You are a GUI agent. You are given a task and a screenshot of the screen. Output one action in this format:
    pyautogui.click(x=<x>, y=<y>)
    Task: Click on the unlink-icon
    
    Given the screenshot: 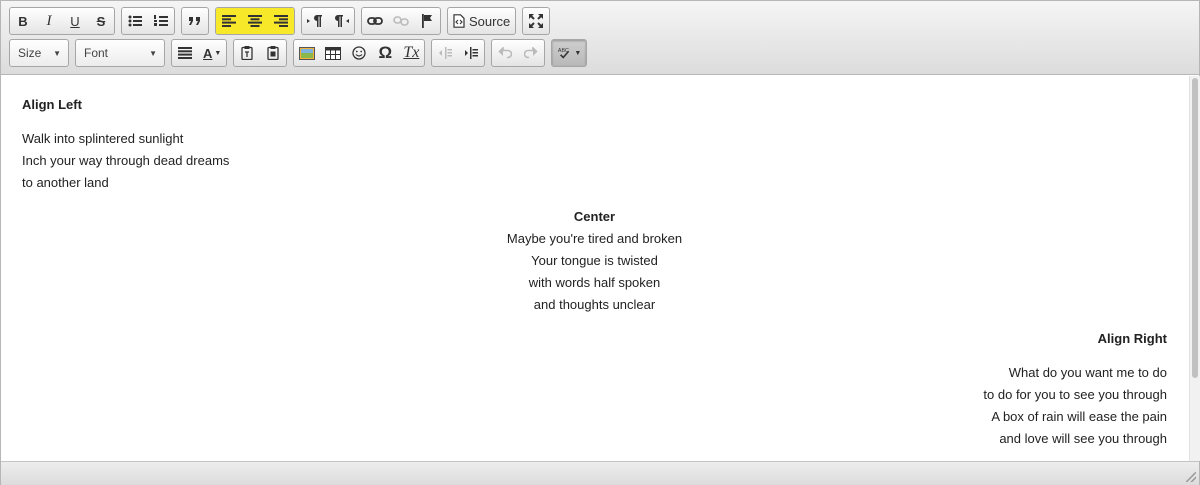 What is the action you would take?
    pyautogui.click(x=401, y=21)
    